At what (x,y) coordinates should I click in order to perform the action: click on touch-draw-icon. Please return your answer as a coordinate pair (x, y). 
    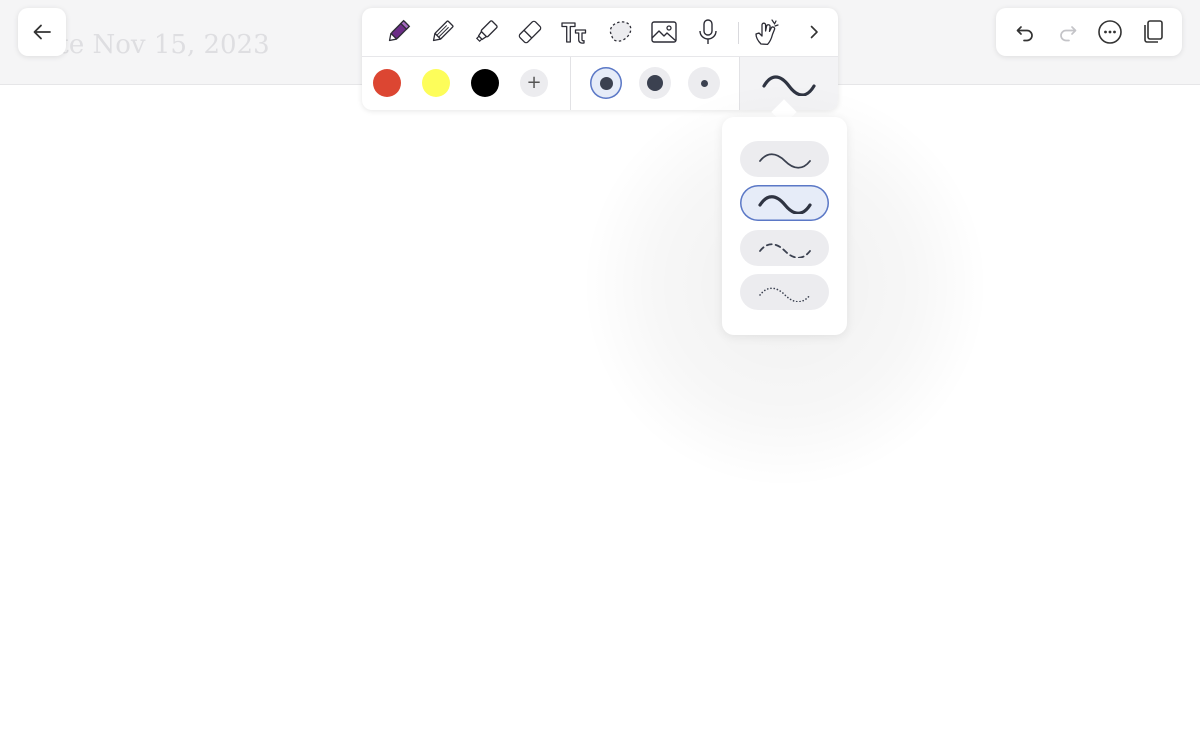
    Looking at the image, I should click on (767, 32).